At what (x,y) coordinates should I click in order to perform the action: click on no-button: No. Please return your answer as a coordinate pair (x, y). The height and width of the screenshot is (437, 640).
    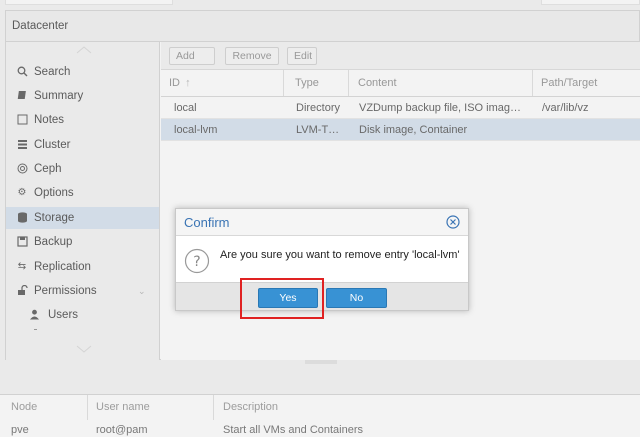
    Looking at the image, I should click on (356, 298).